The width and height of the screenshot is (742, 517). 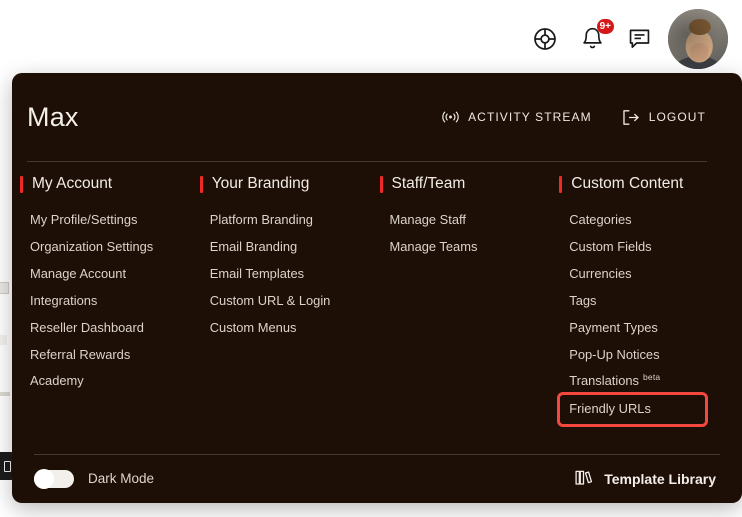 I want to click on menu-item-label: Platform Branding, so click(x=261, y=219).